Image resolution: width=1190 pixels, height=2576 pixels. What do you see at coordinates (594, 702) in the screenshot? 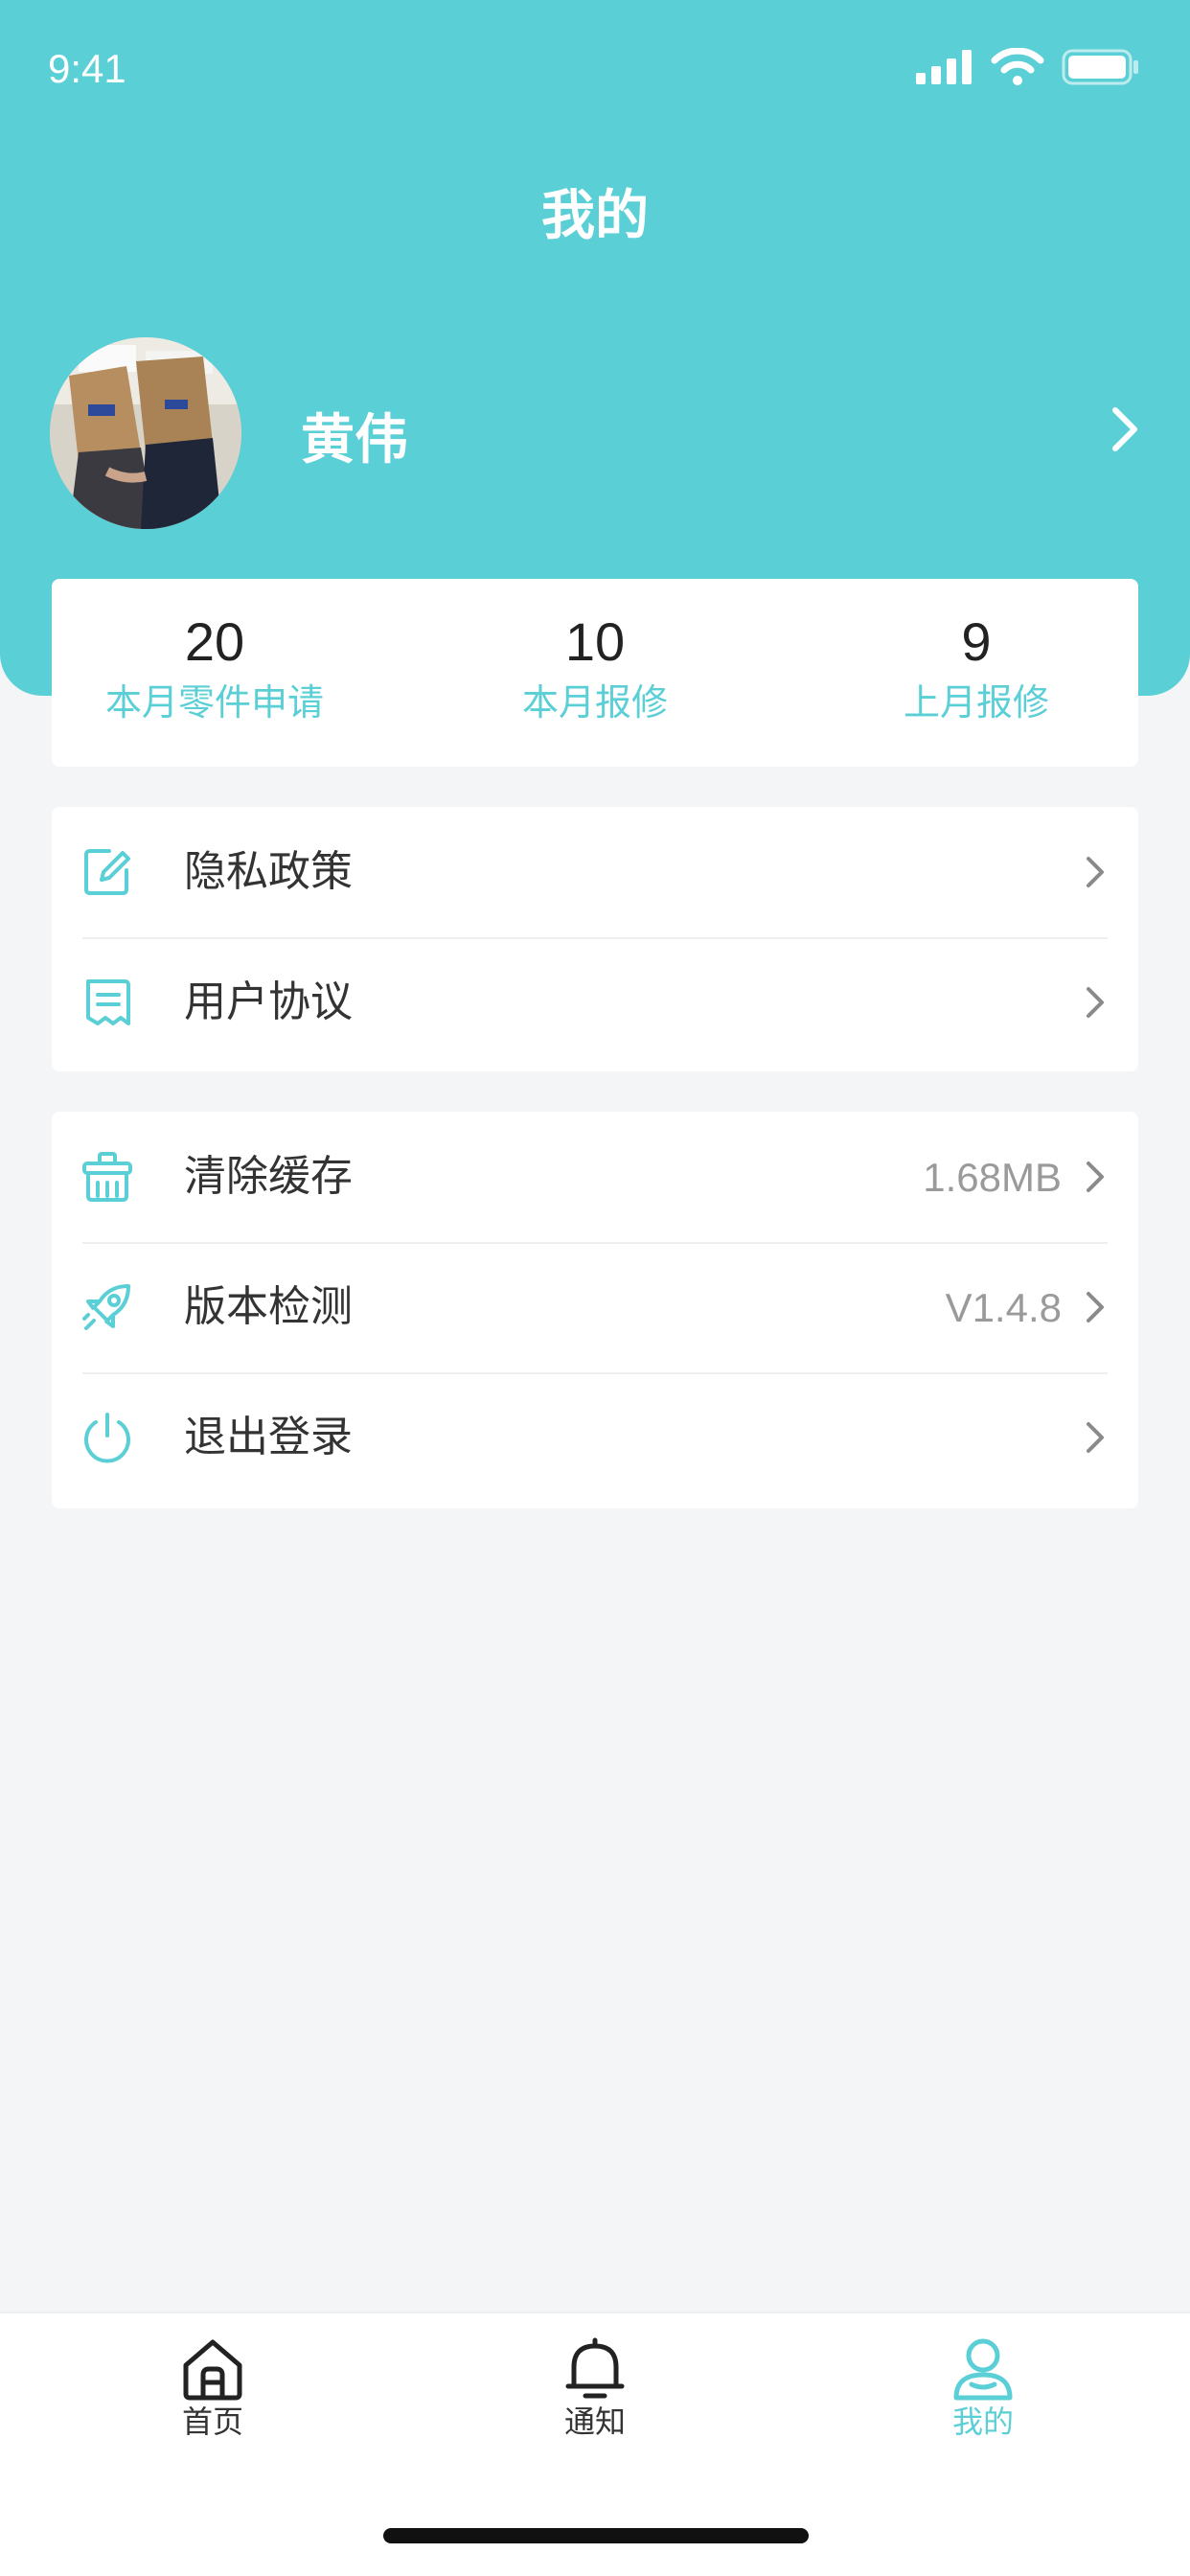
I see `stat-label: 本月报修` at bounding box center [594, 702].